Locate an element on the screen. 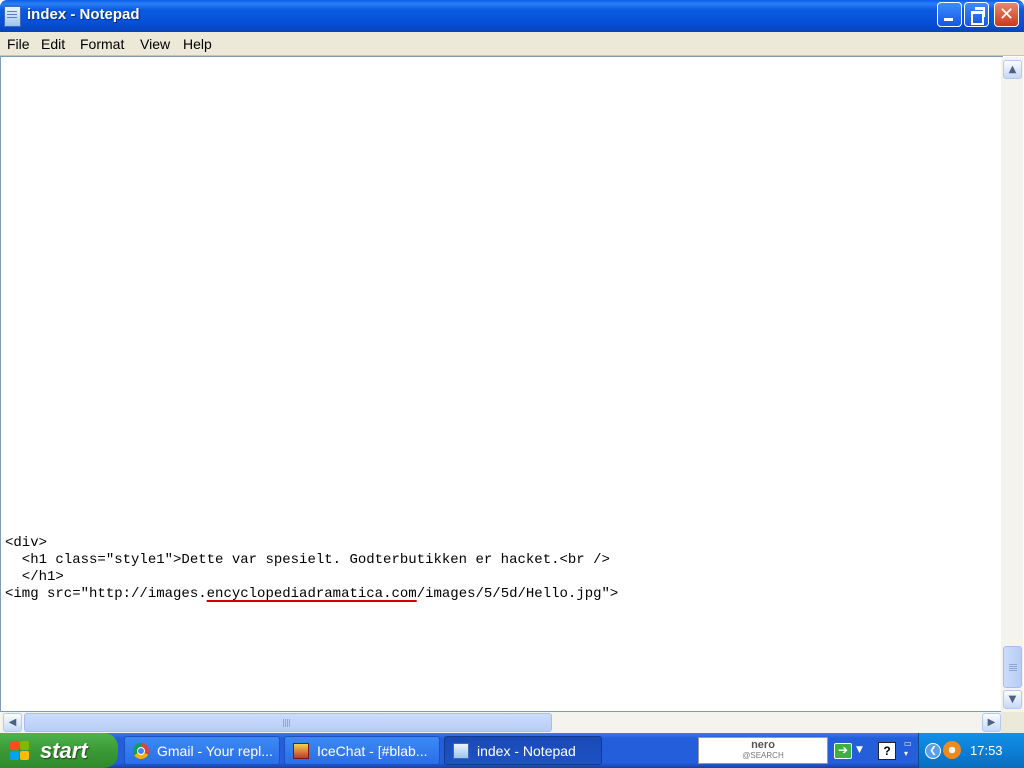 The image size is (1024, 768). title-bar: index - Notepad ✕ is located at coordinates (512, 16).